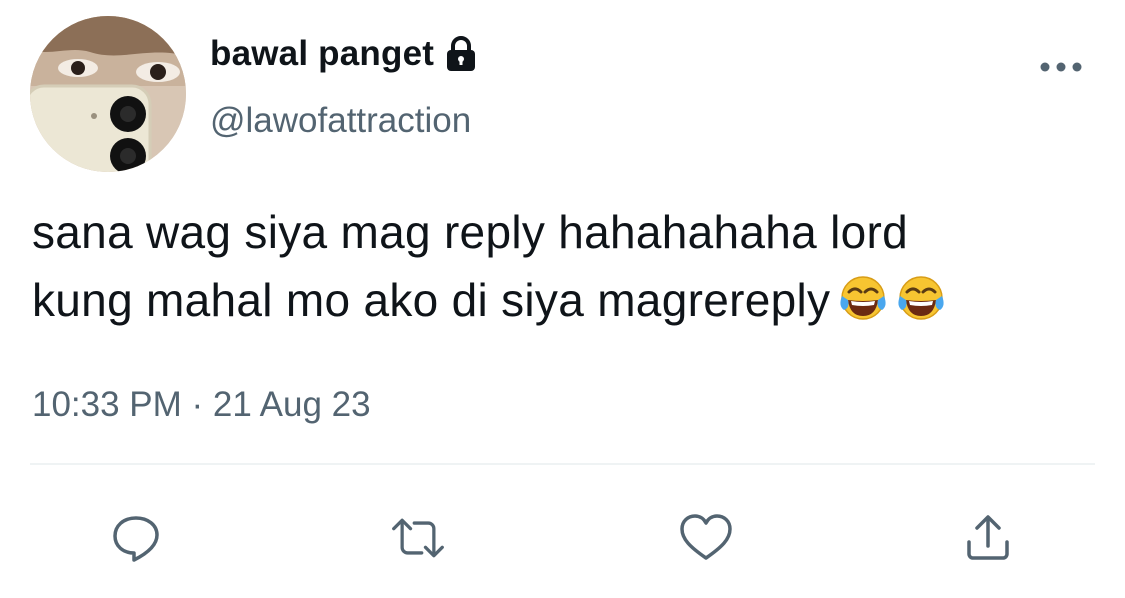 The height and width of the screenshot is (598, 1125). I want to click on user-handle: @lawofattraction, so click(340, 121).